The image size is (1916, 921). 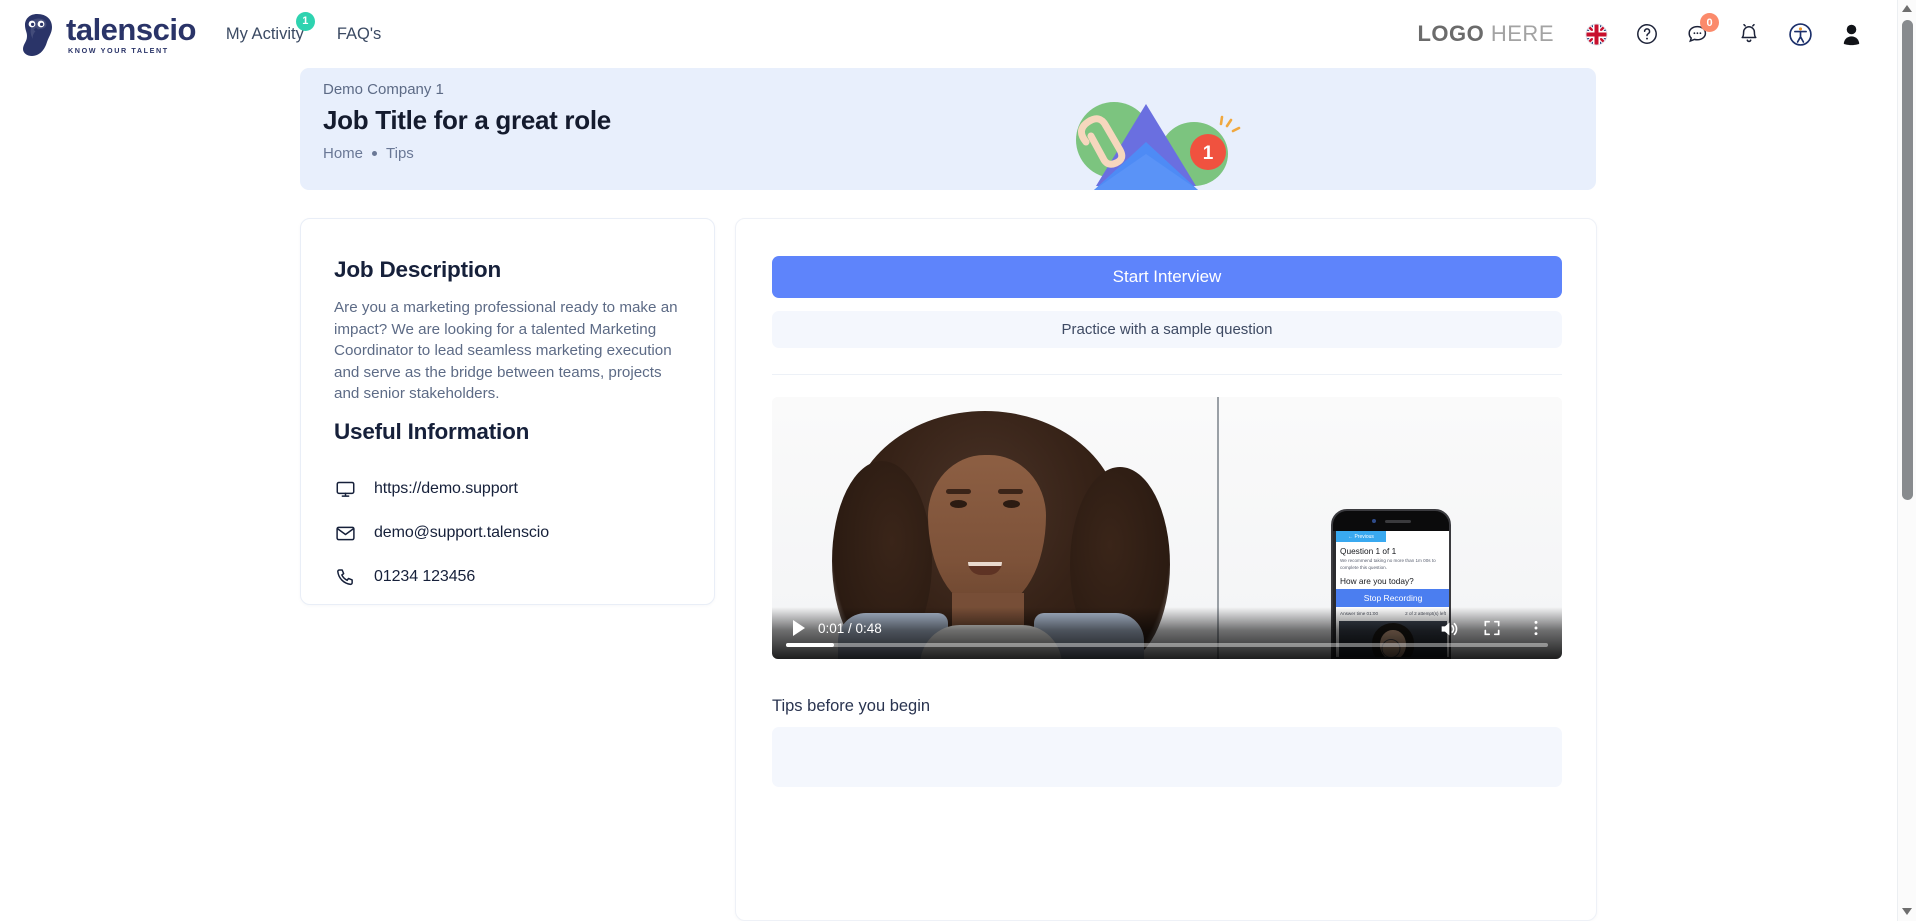 What do you see at coordinates (1907, 9) in the screenshot?
I see `scrollbar-up-arrow` at bounding box center [1907, 9].